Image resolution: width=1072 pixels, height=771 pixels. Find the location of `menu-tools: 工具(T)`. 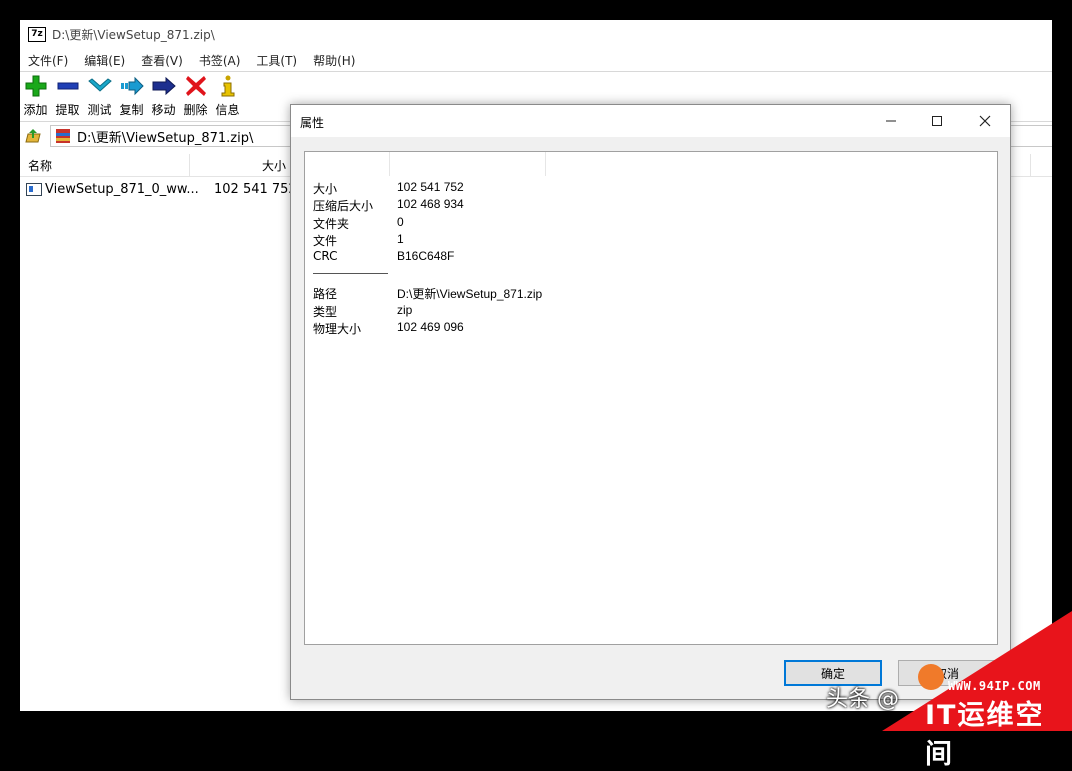

menu-tools: 工具(T) is located at coordinates (276, 60).